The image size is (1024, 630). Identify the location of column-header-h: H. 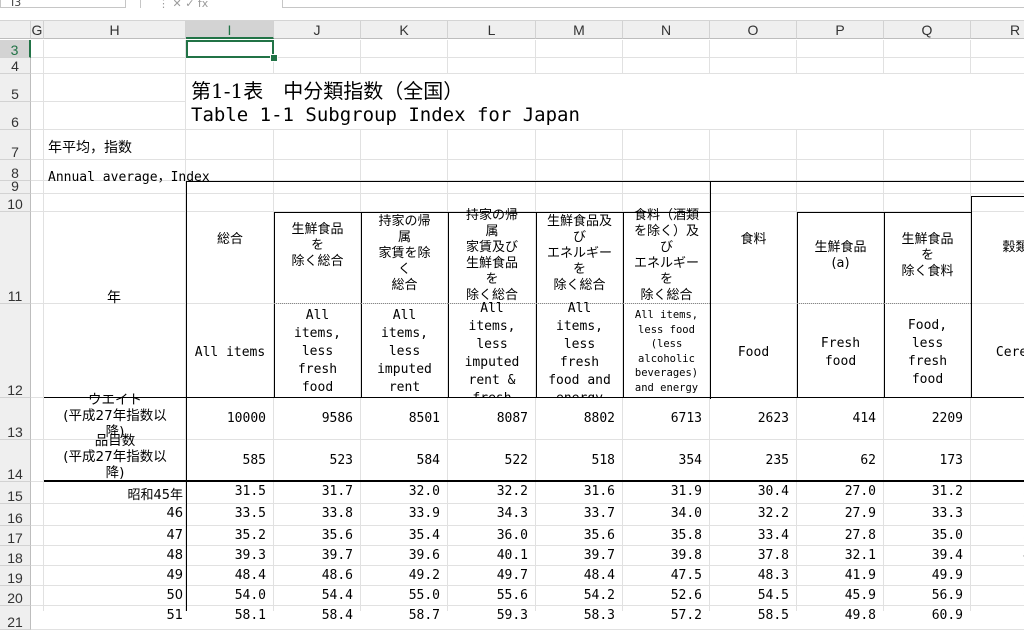
(115, 30).